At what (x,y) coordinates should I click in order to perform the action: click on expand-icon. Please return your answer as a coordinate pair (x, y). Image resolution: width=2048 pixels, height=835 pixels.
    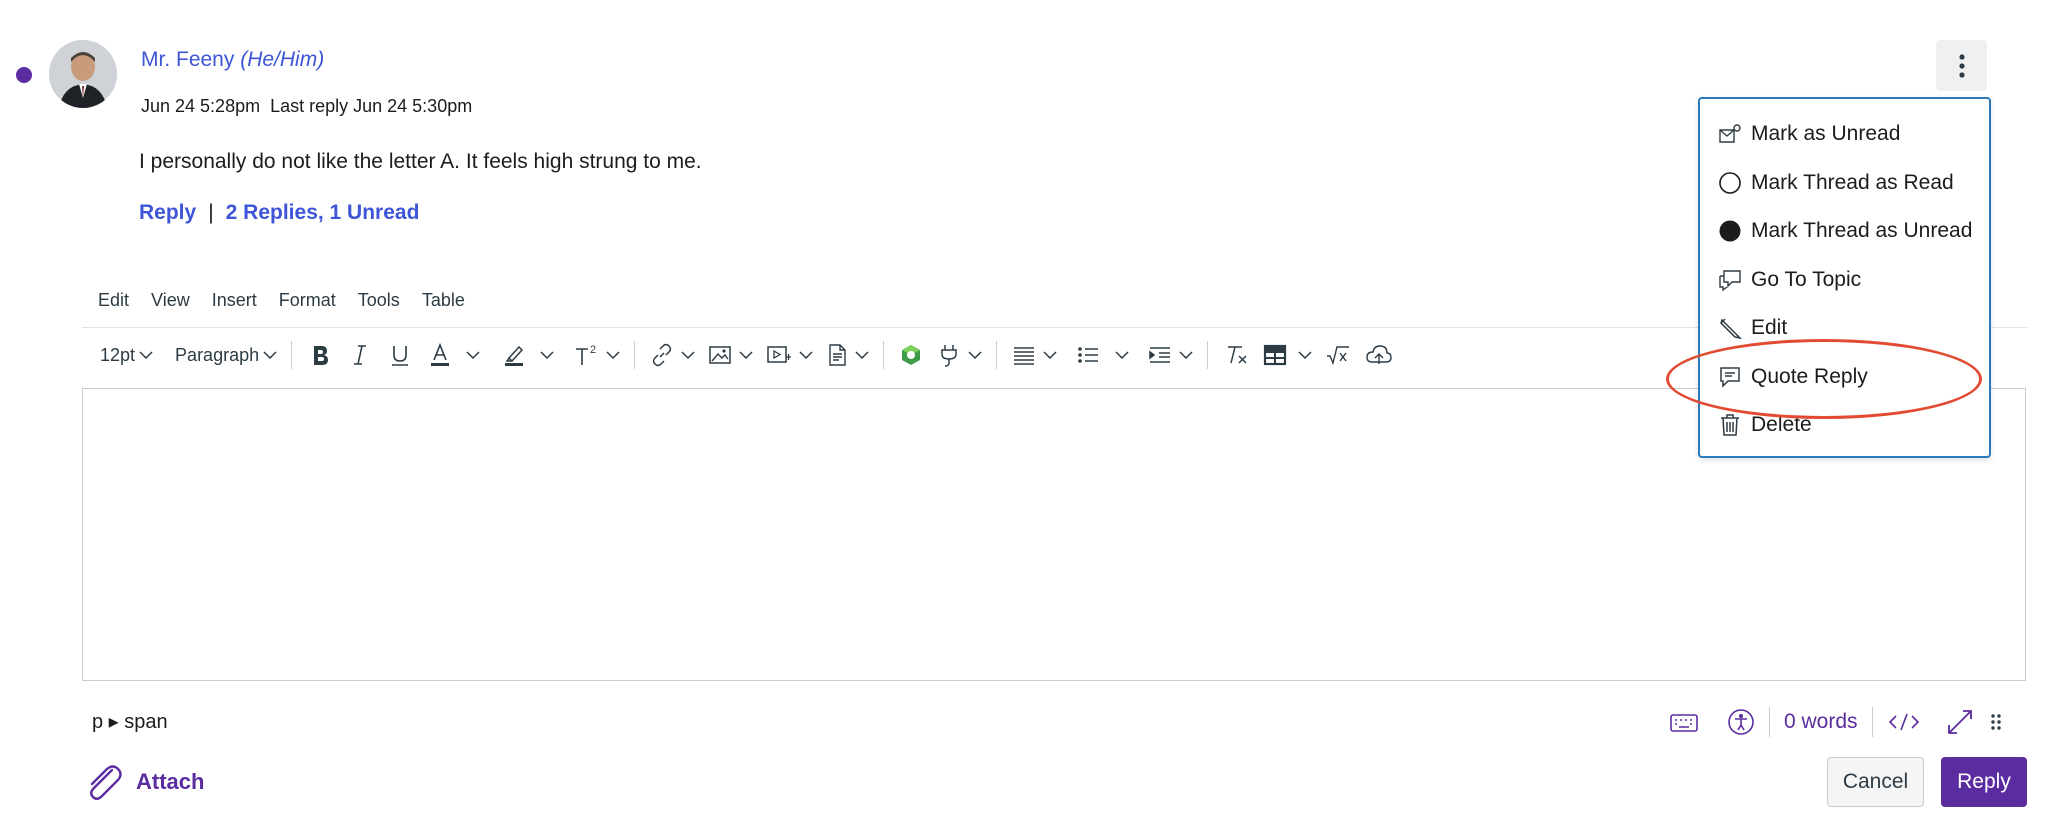
    Looking at the image, I should click on (1959, 722).